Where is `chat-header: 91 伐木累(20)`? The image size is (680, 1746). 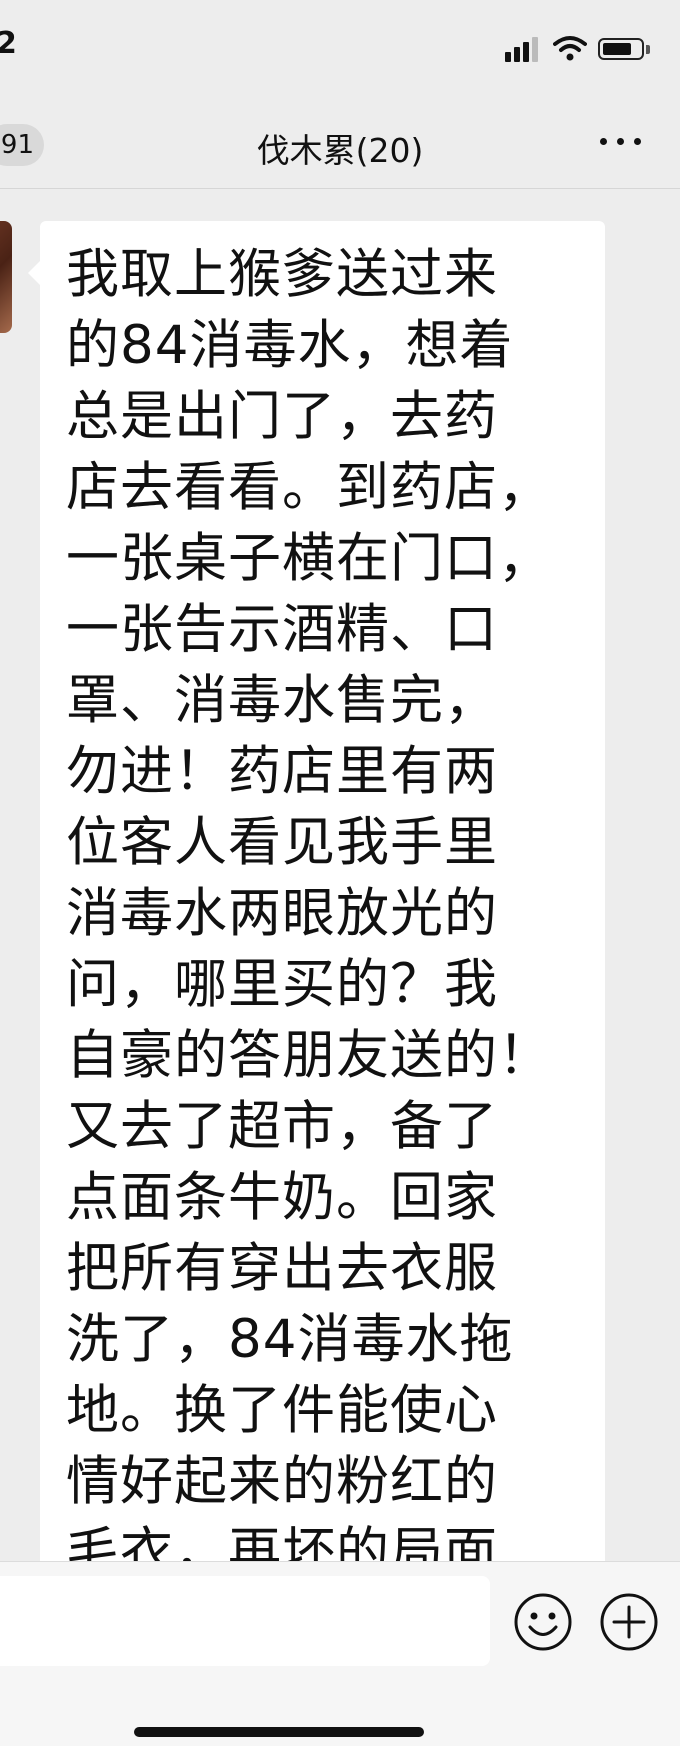 chat-header: 91 伐木累(20) is located at coordinates (340, 144).